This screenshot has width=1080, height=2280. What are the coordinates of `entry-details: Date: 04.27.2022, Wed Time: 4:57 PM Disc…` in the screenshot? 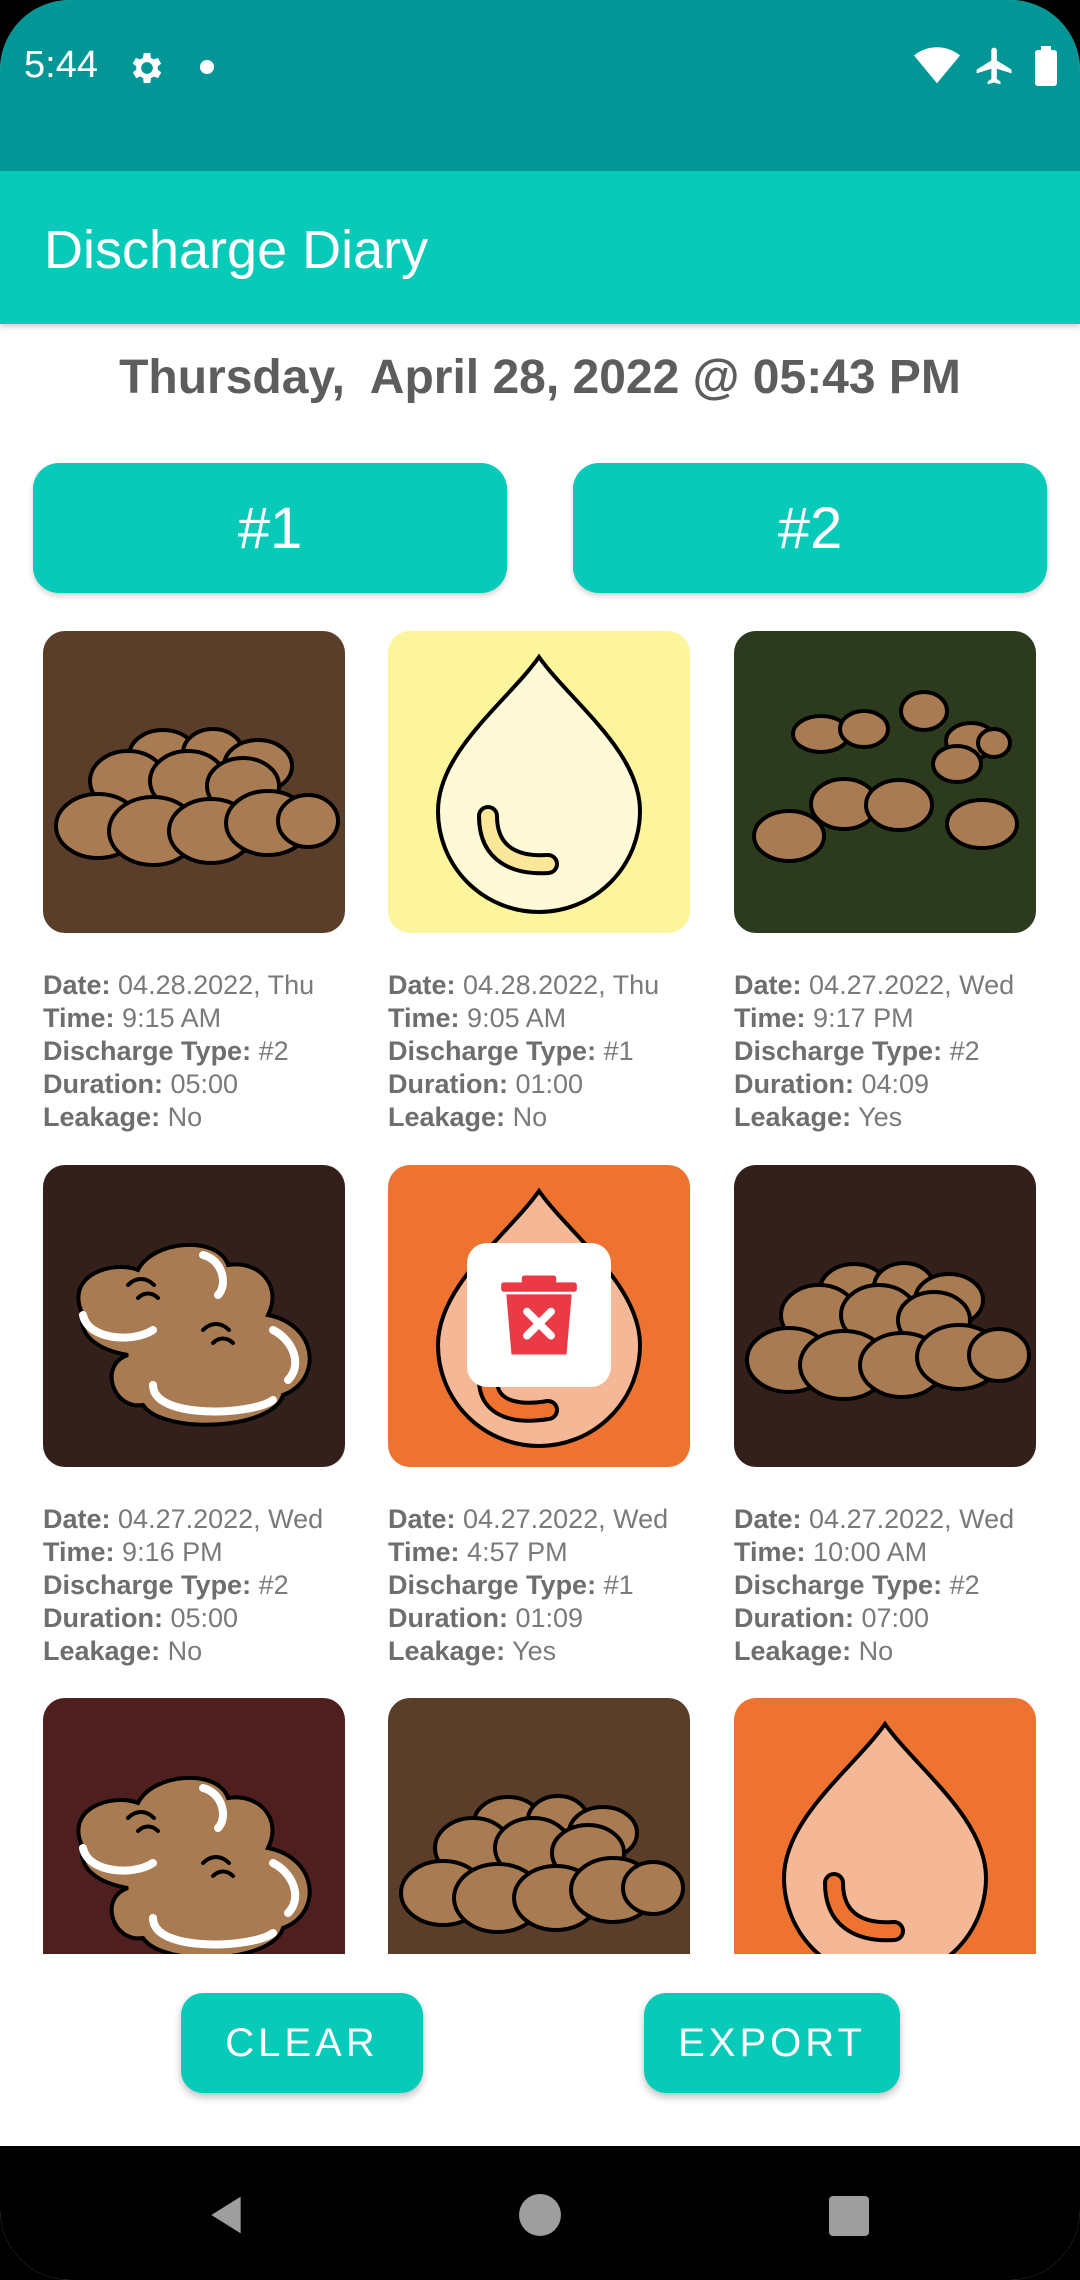 It's located at (553, 1585).